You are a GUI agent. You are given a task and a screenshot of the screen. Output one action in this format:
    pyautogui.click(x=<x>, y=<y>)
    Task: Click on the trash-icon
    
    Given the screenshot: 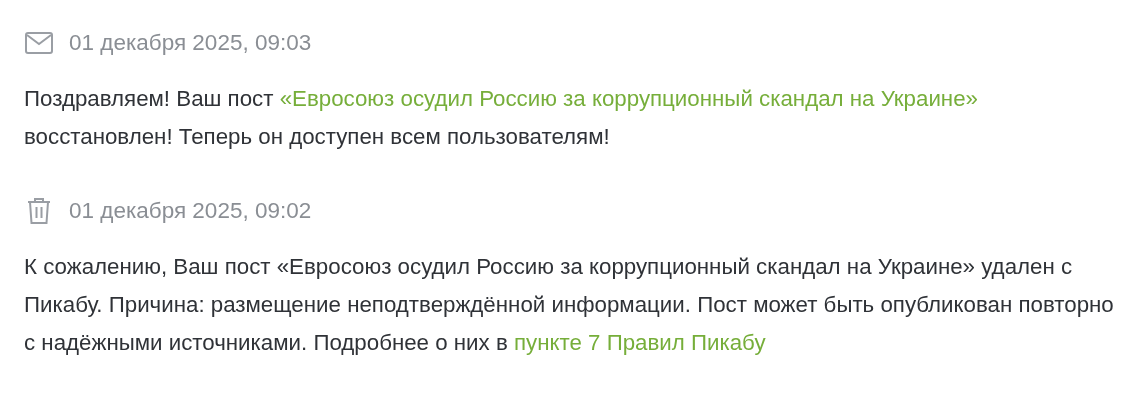 What is the action you would take?
    pyautogui.click(x=38, y=211)
    